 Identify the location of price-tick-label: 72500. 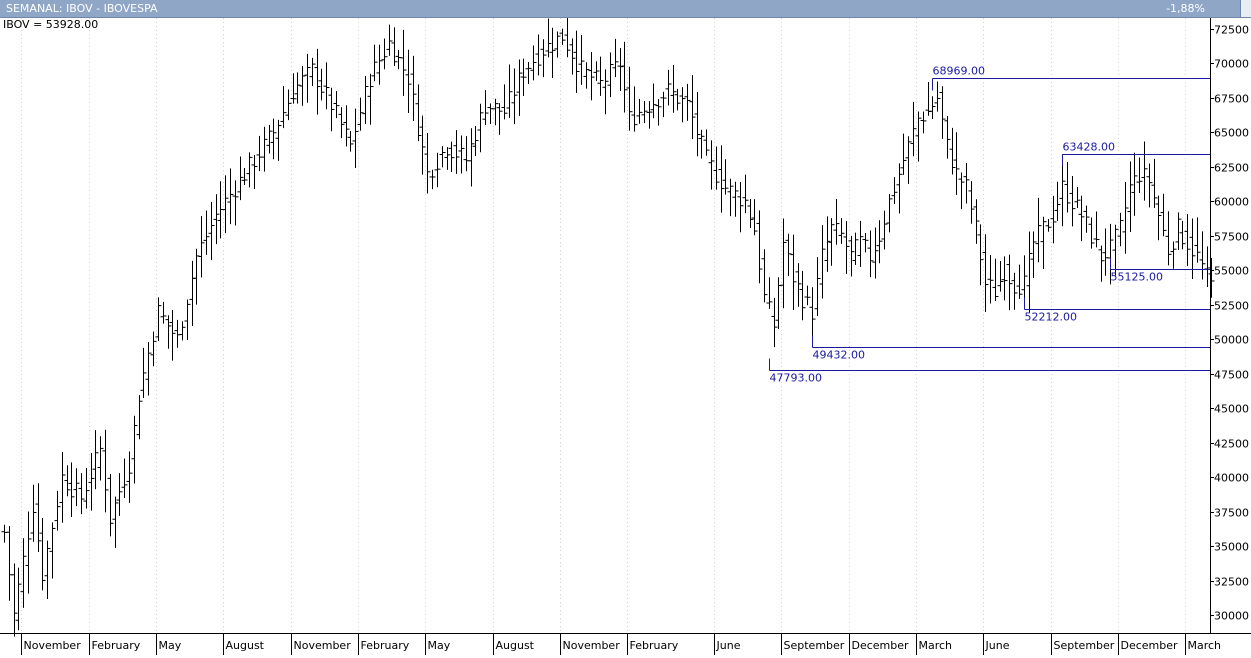
(1231, 30).